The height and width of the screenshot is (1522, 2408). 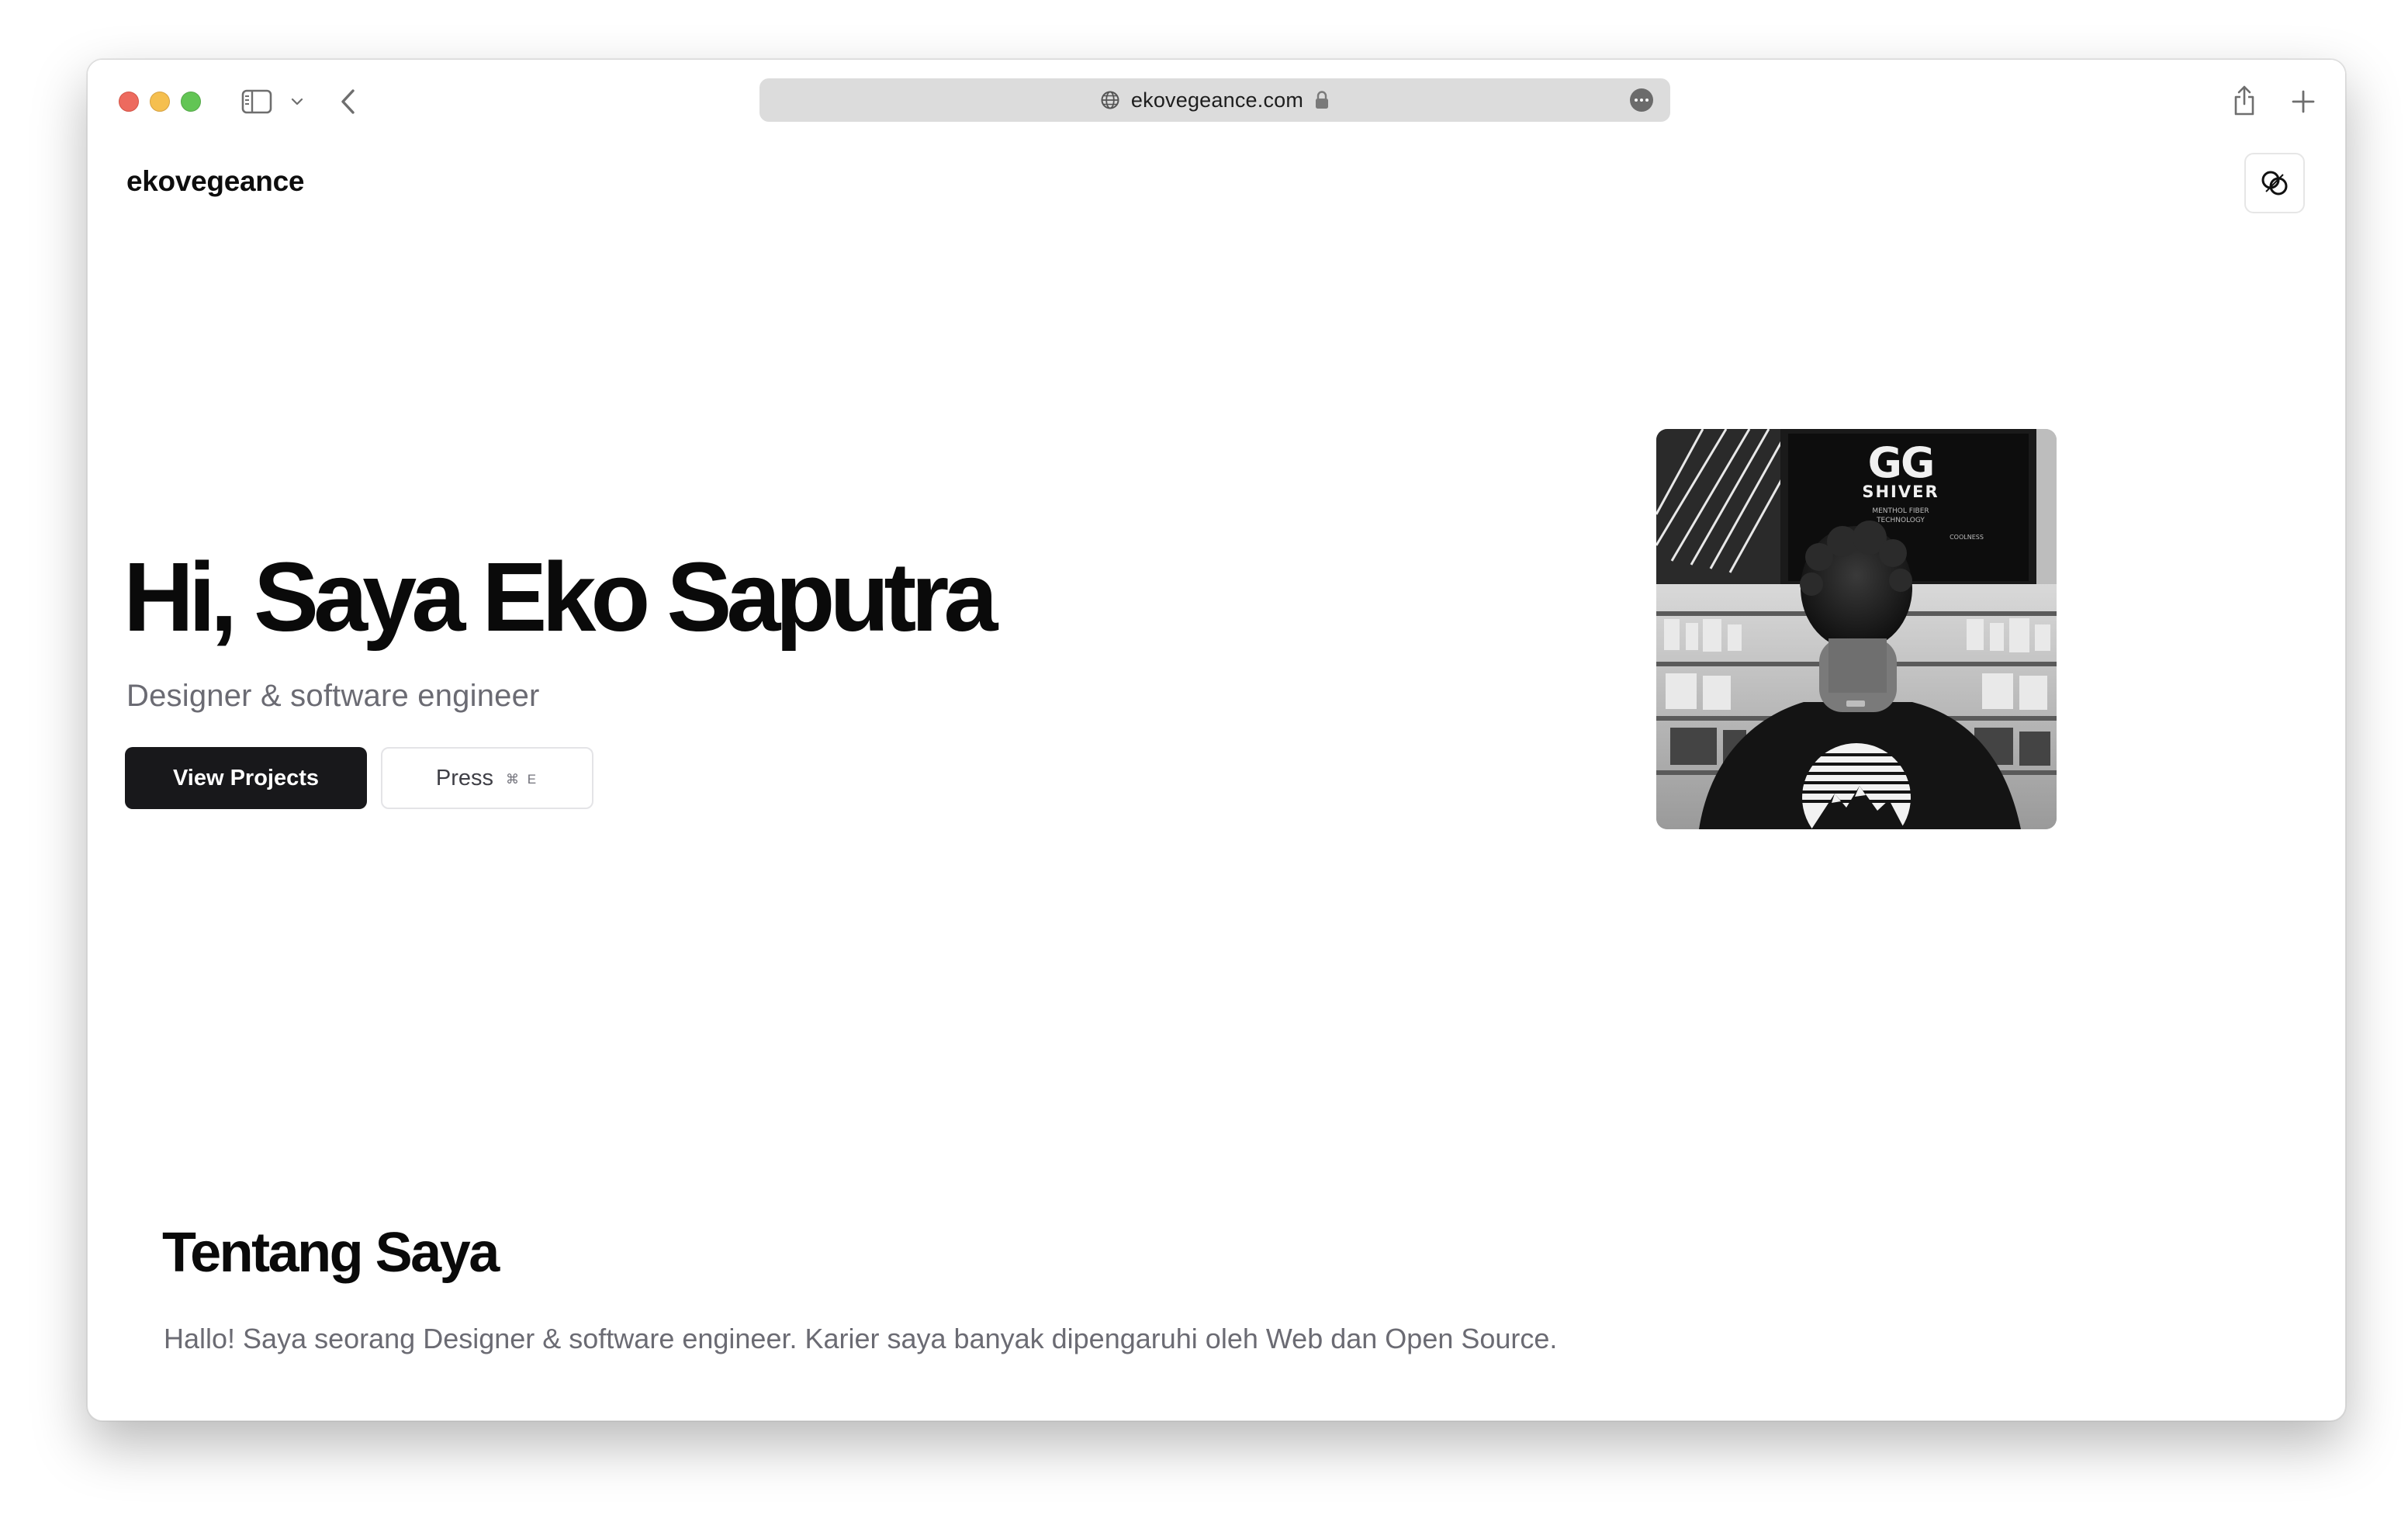 I want to click on theme-toggle-icon, so click(x=2274, y=183).